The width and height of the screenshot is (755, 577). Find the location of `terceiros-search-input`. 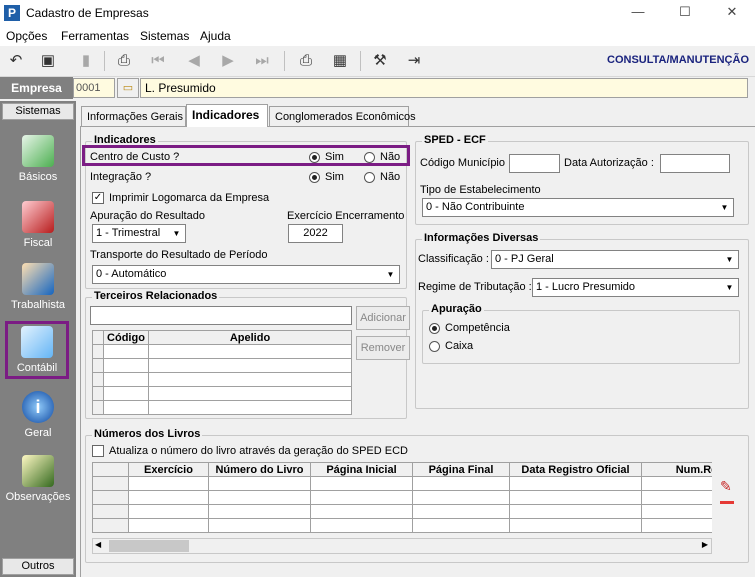

terceiros-search-input is located at coordinates (221, 315).